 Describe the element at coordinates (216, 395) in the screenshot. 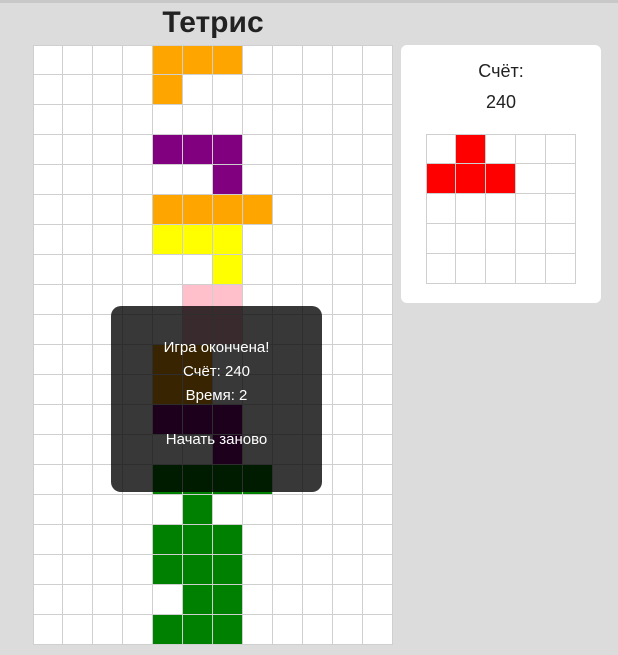

I see `elapsed-time: Время: 2` at that location.